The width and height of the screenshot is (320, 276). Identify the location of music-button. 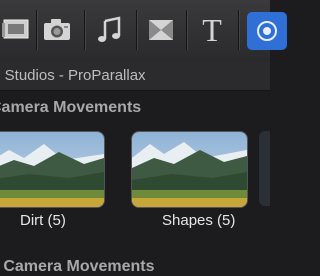
(110, 30).